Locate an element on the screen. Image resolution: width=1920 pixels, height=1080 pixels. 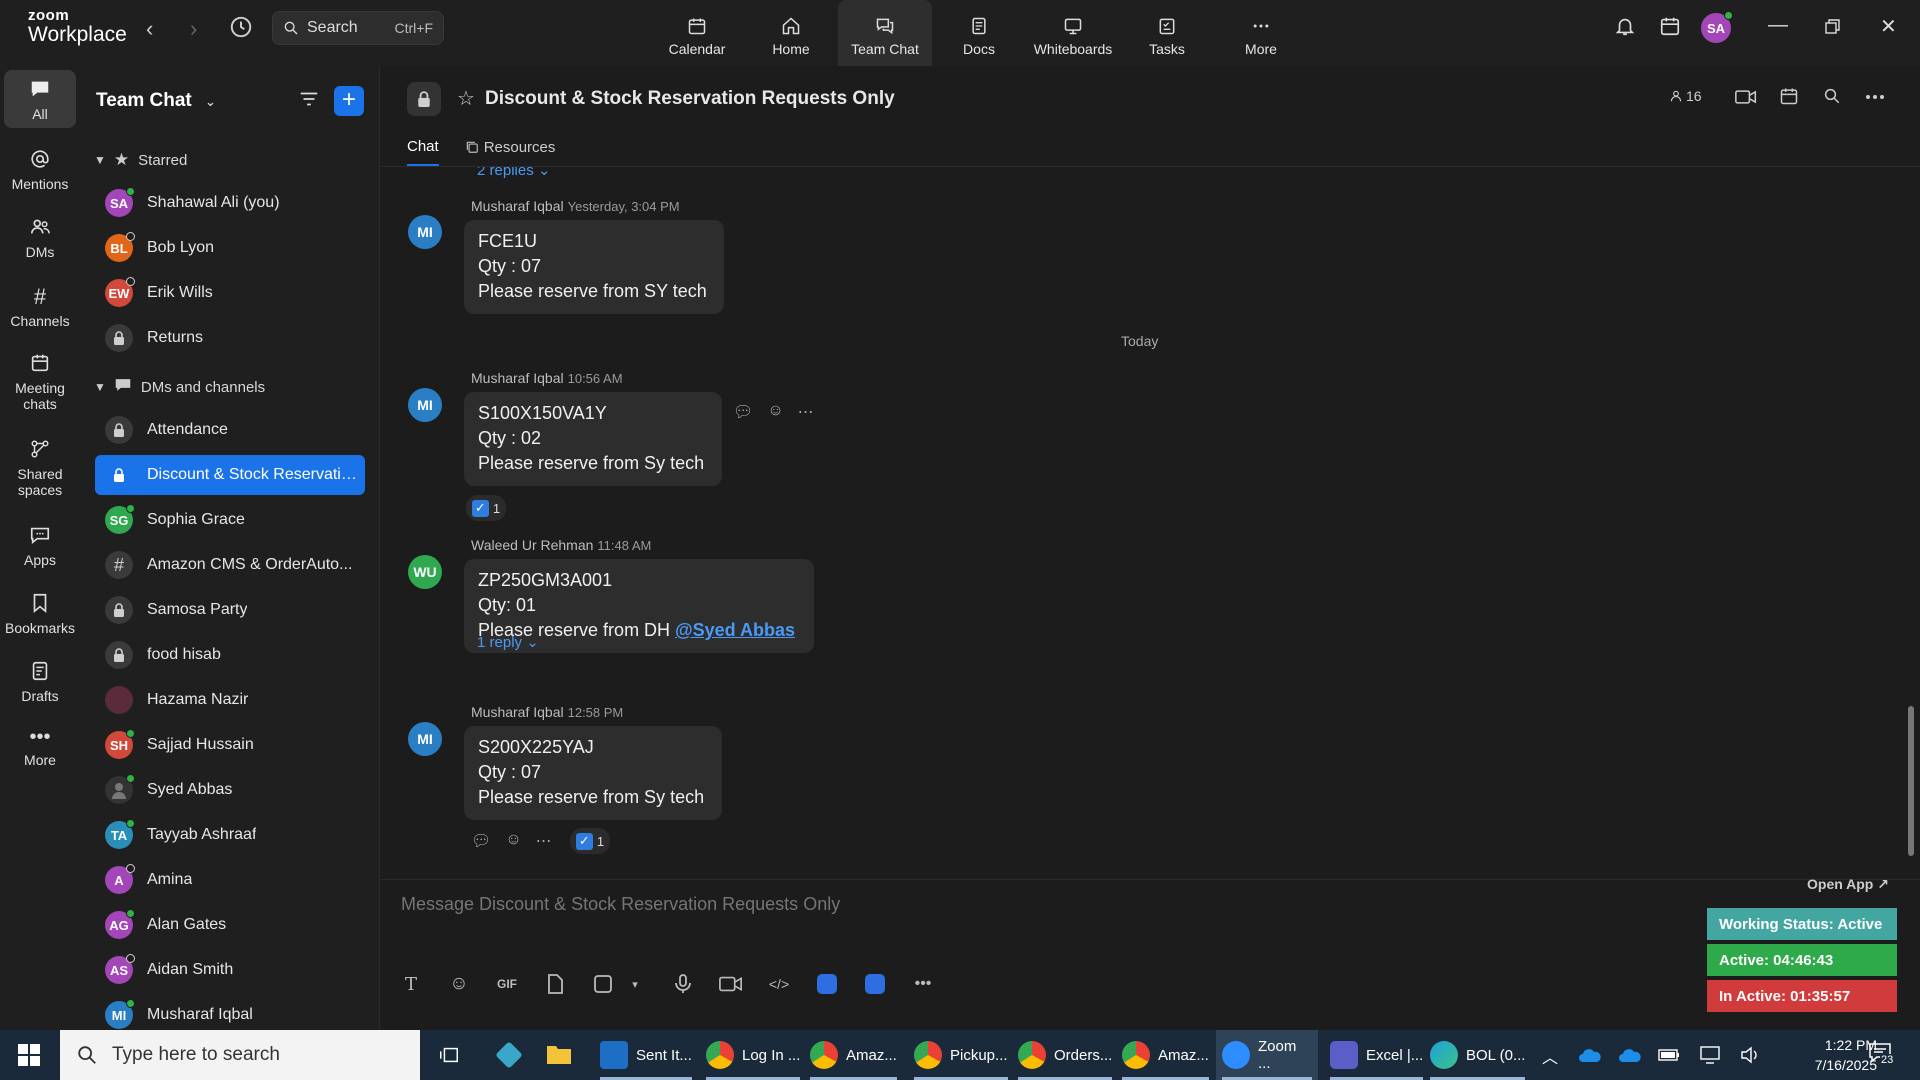
rail-channels: # Channels is located at coordinates (40, 306).